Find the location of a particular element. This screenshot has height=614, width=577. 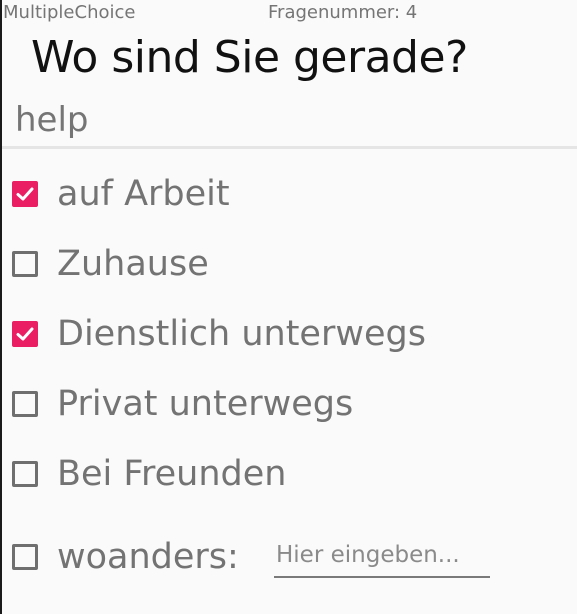

option-label: Dienstlich unterwegs is located at coordinates (241, 334).